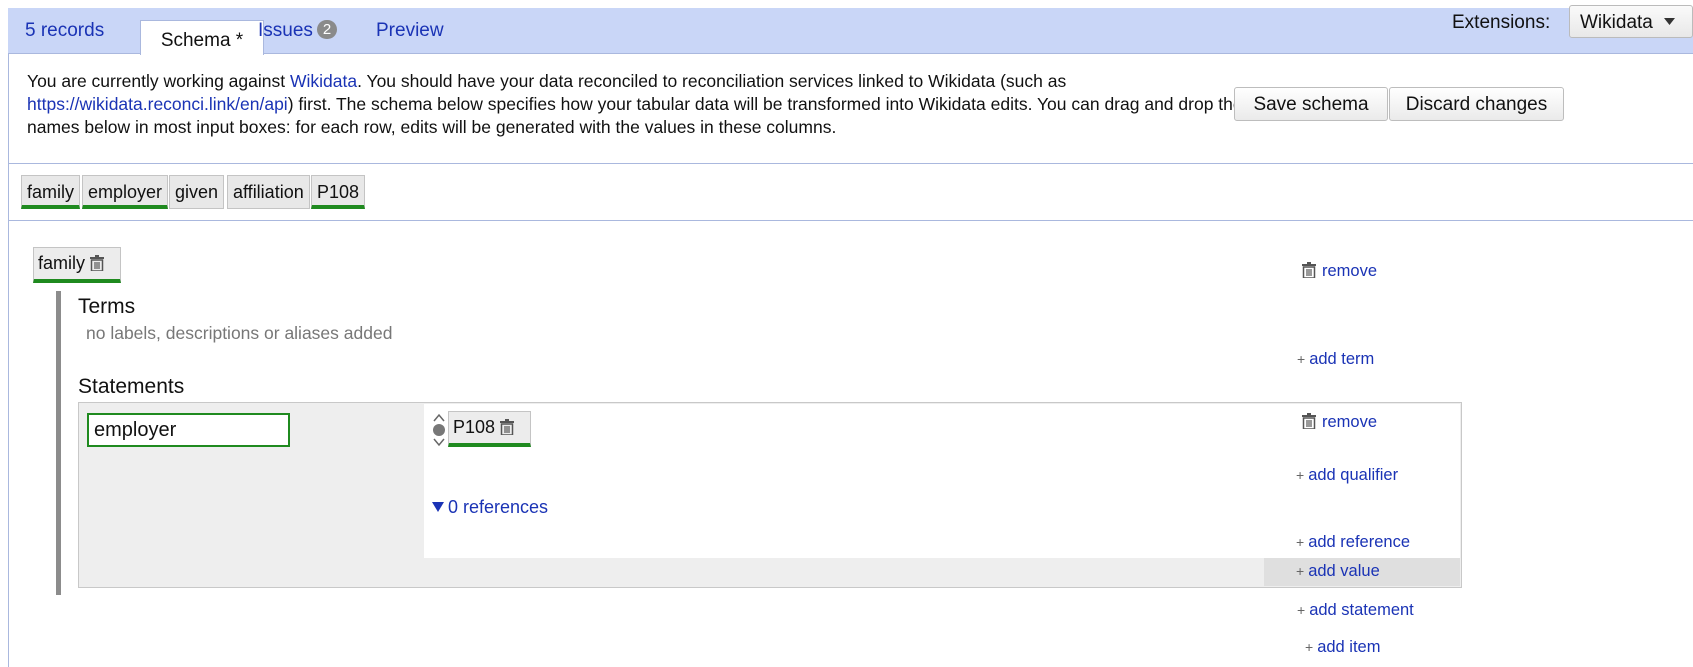  I want to click on terms-empty-text: no labels, descriptions or aliases added, so click(239, 333).